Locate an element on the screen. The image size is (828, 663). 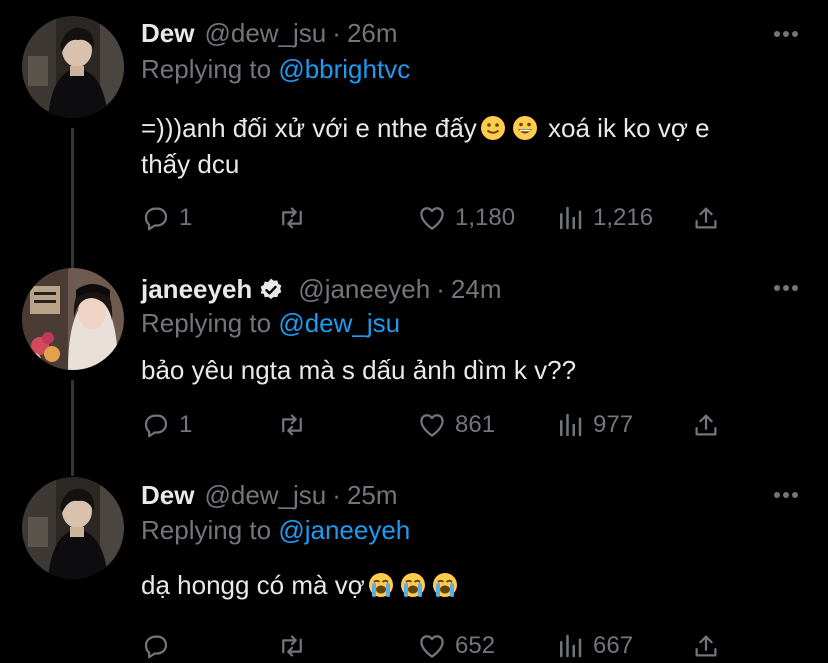
mention-link: @janeeyeh is located at coordinates (344, 530).